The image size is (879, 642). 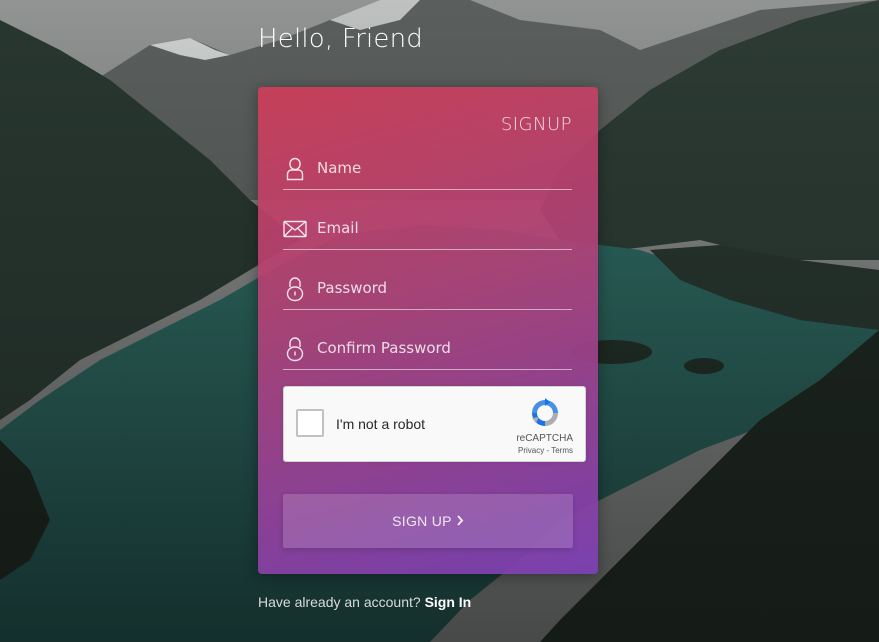 I want to click on email-field, so click(x=427, y=230).